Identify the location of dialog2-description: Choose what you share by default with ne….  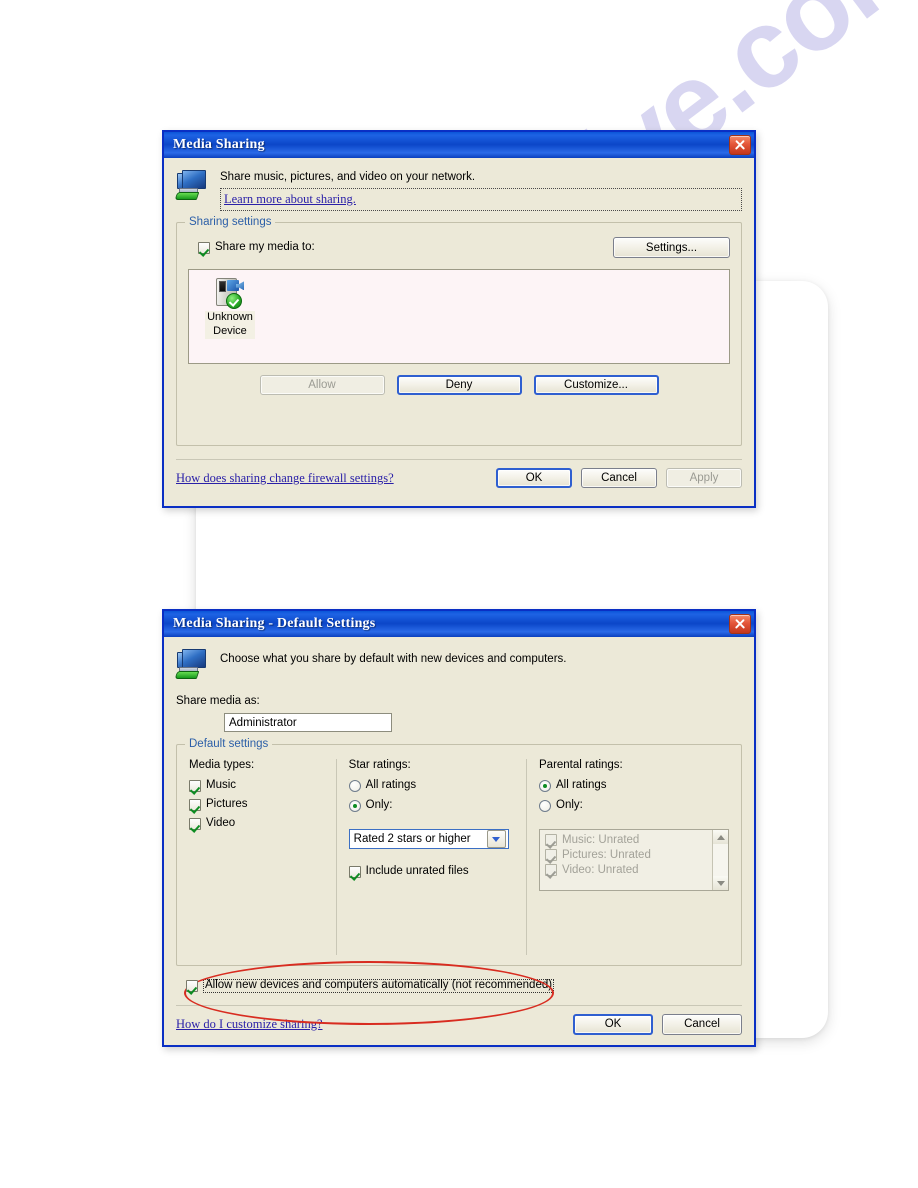
(393, 659).